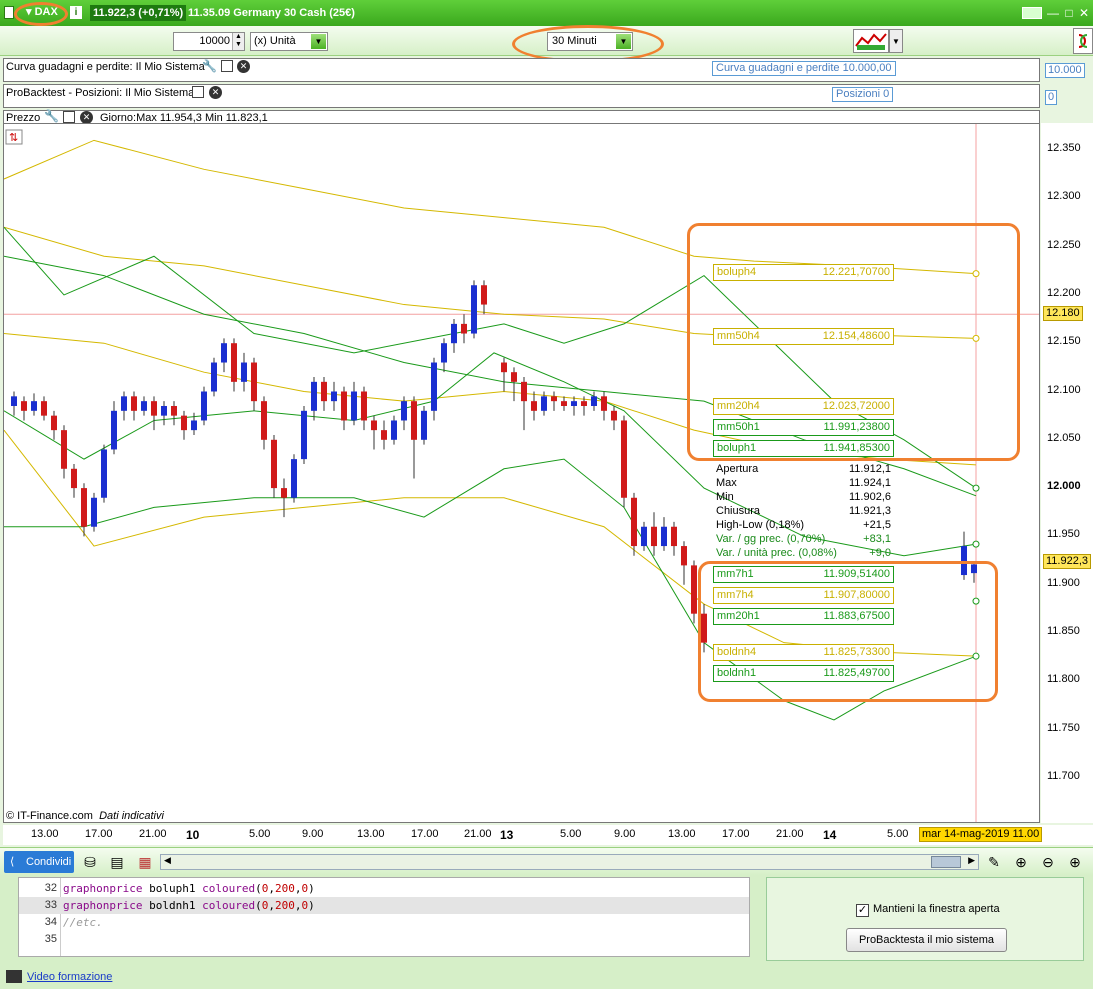 The image size is (1093, 989). Describe the element at coordinates (976, 544) in the screenshot. I see `line-end-marker` at that location.